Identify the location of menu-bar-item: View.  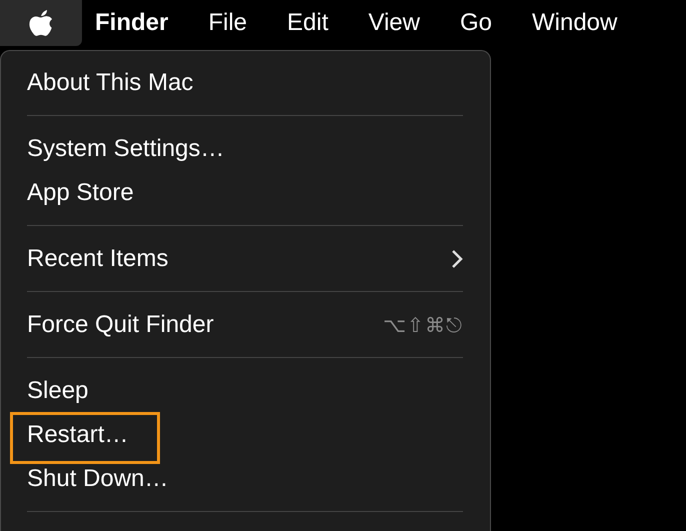
(387, 23).